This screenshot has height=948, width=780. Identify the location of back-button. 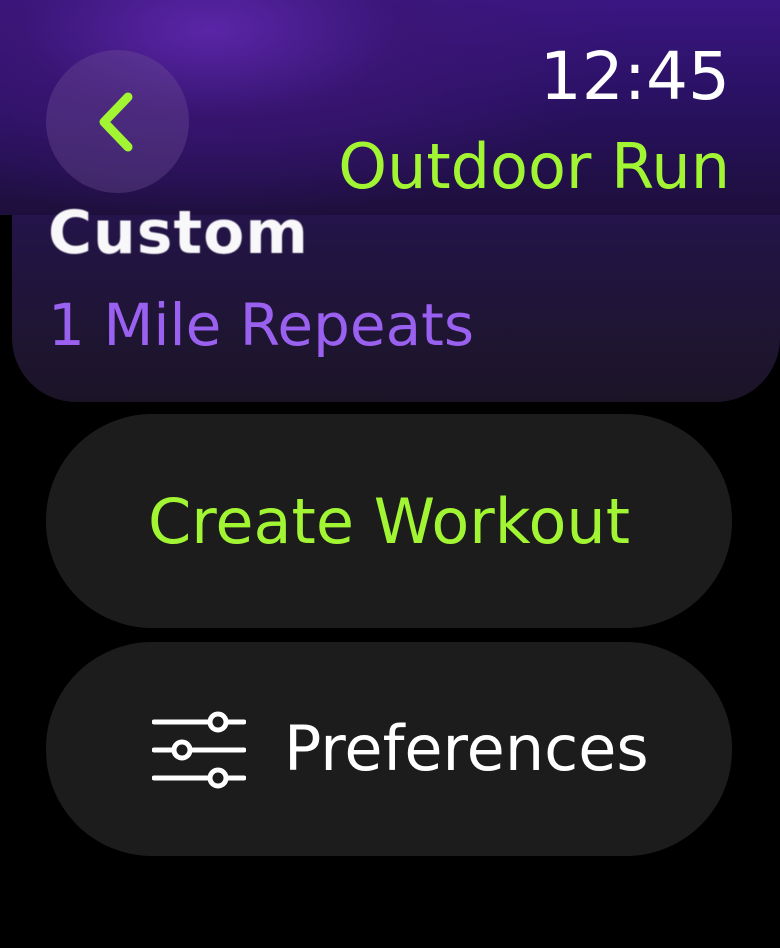
(117, 121).